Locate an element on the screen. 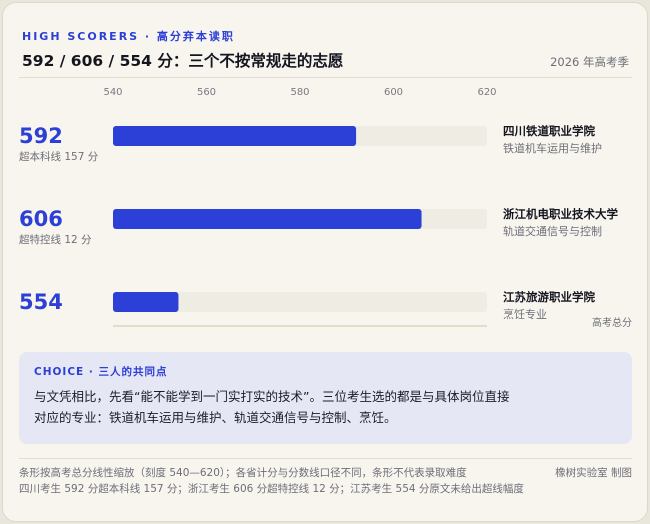  choice-line-2: 对应的专业：铁道机车运用与维护、轨道交通信号与控制、烹饪。 is located at coordinates (215, 417).